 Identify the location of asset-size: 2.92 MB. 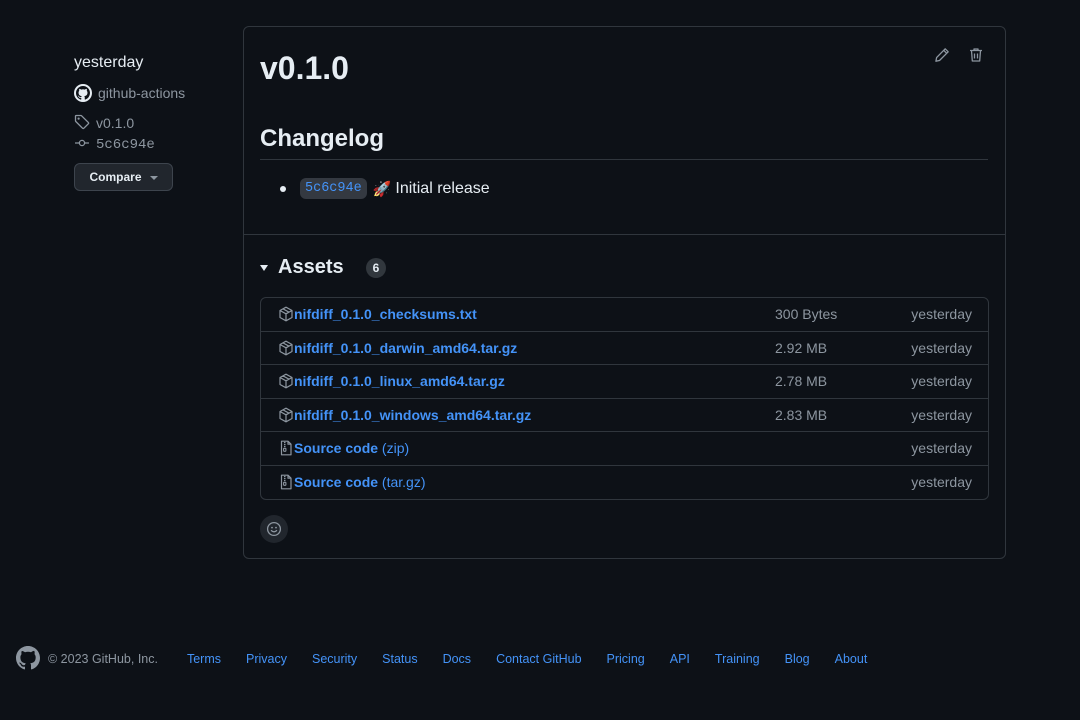
(801, 347).